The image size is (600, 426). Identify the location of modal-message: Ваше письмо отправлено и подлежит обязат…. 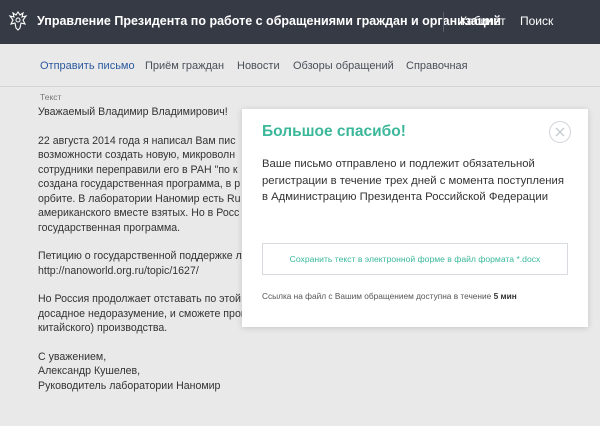
(413, 180).